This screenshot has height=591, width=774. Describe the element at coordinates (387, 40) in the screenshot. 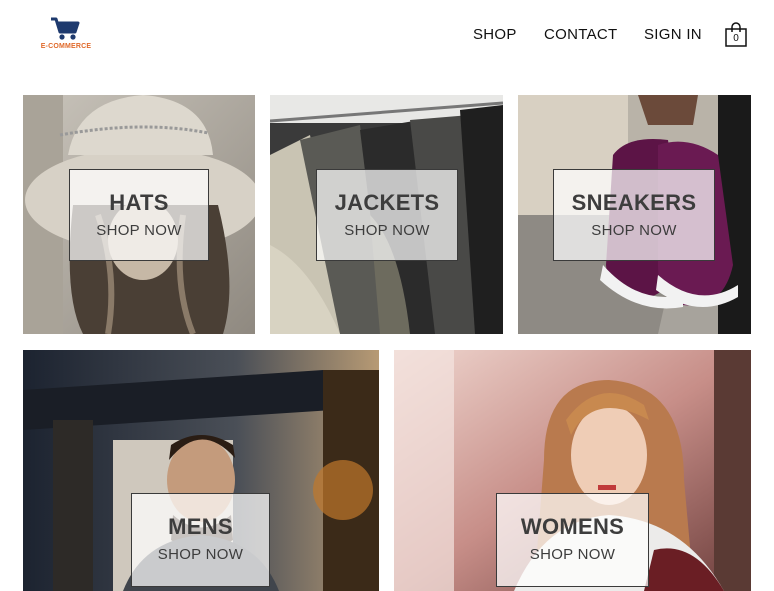

I see `site-header: E-COMMERCE SHOP CONTACT SIGN IN 0` at that location.